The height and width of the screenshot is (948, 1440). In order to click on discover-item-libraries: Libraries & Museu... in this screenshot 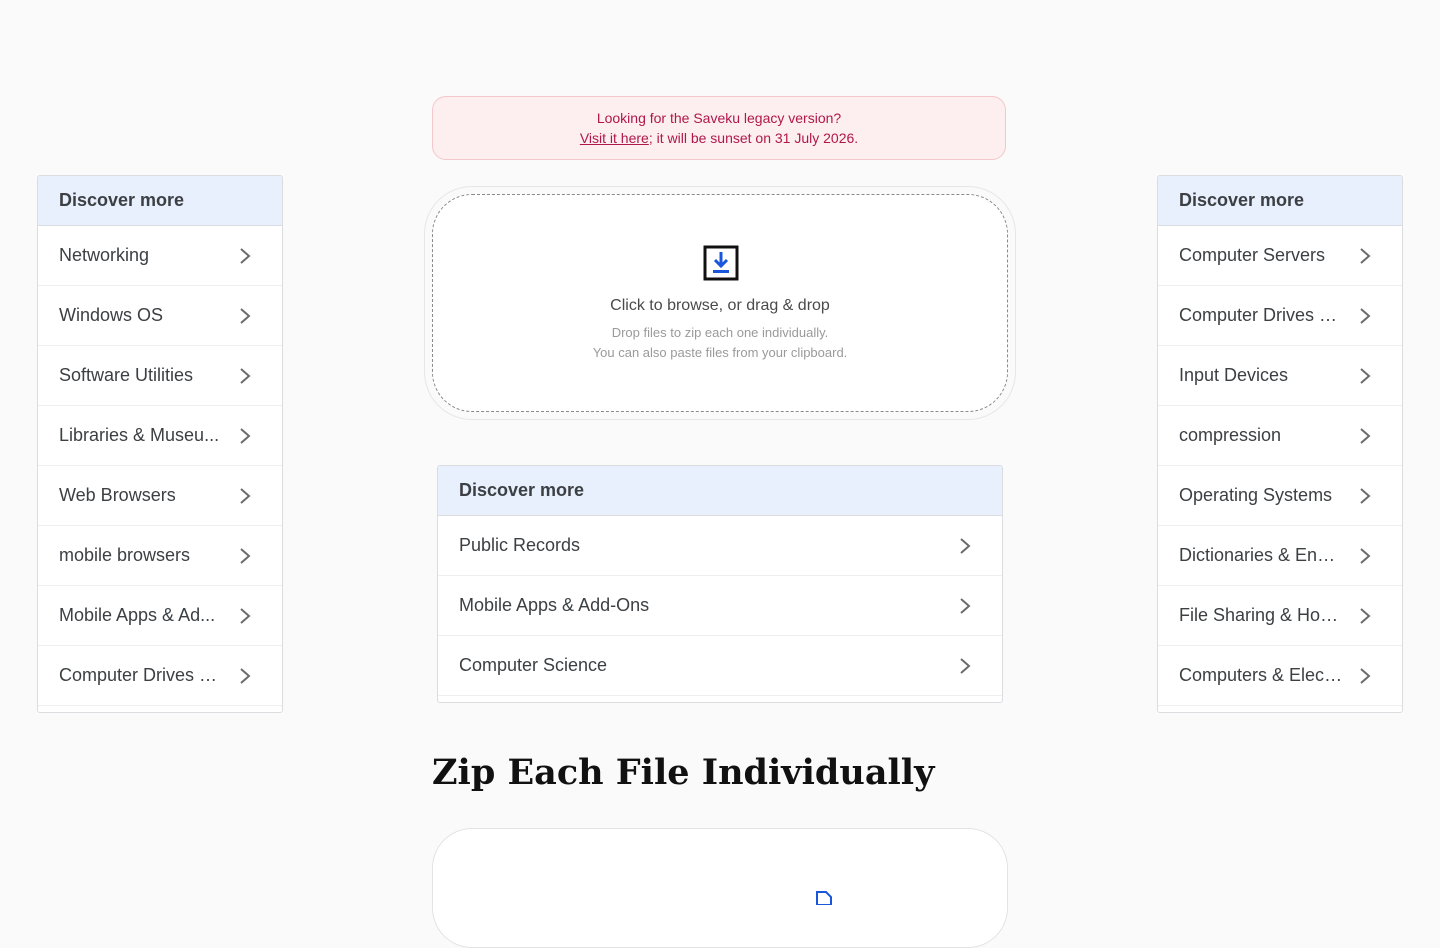, I will do `click(160, 436)`.